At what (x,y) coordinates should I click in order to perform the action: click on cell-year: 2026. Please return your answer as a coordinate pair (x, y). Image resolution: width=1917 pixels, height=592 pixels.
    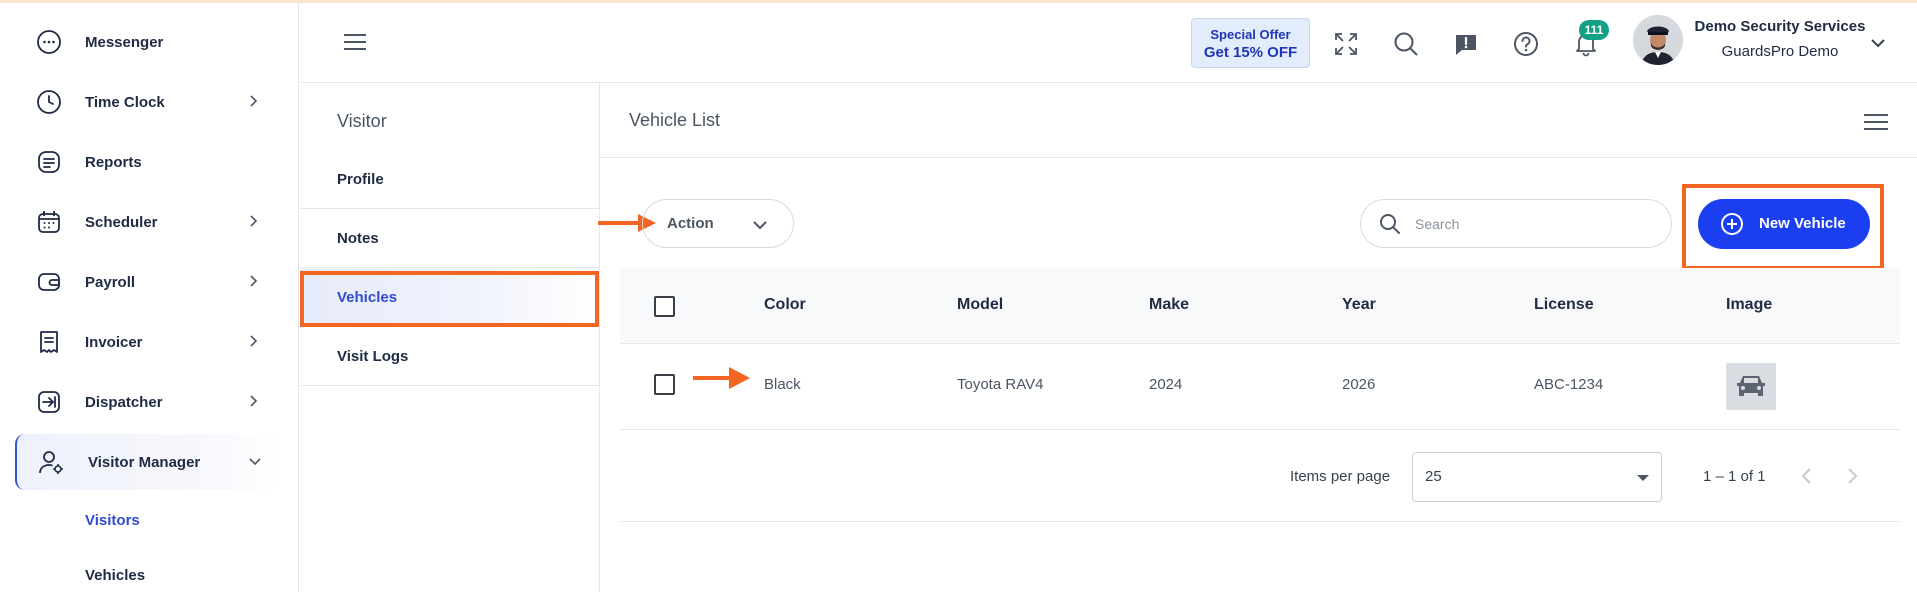
    Looking at the image, I should click on (1359, 384).